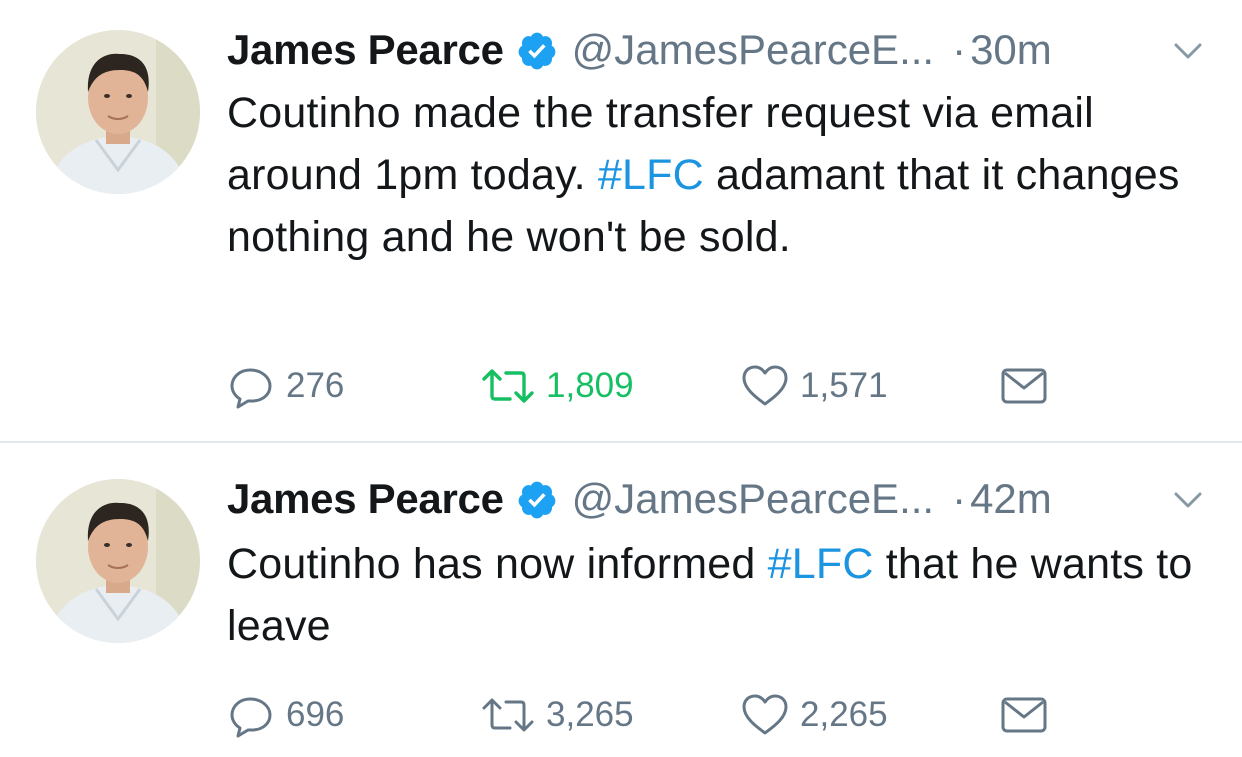  I want to click on reply-button: 276, so click(286, 386).